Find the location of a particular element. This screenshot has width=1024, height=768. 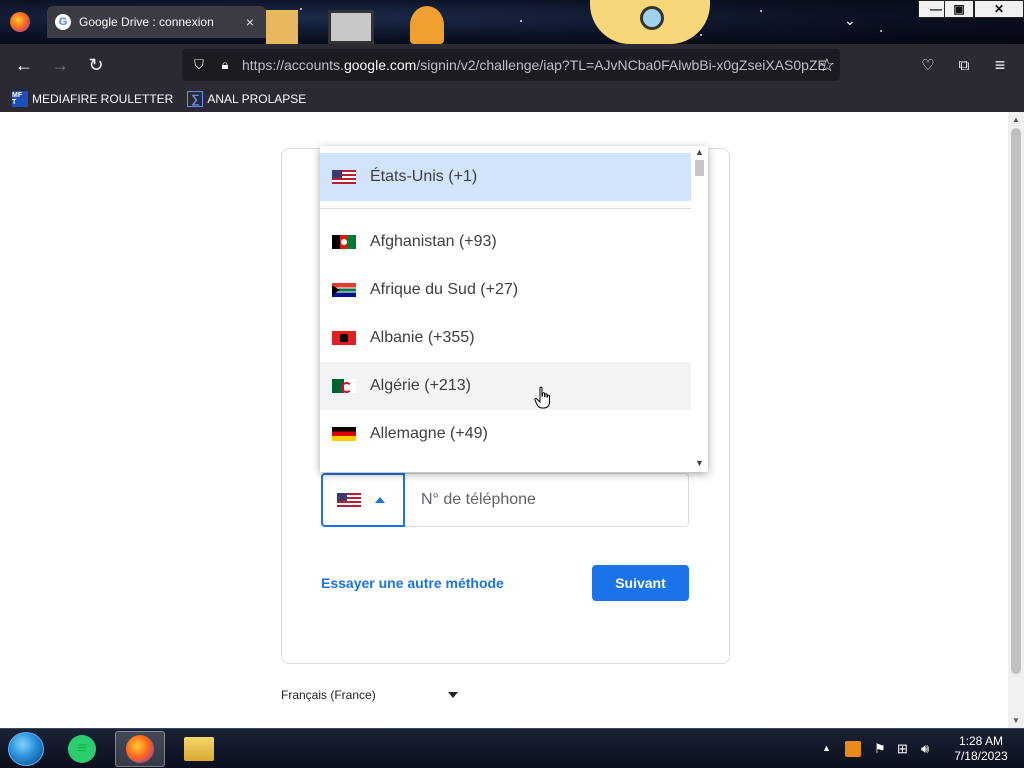

bookmark-second: ∑ ANAL PROLAPSE is located at coordinates (246, 99).